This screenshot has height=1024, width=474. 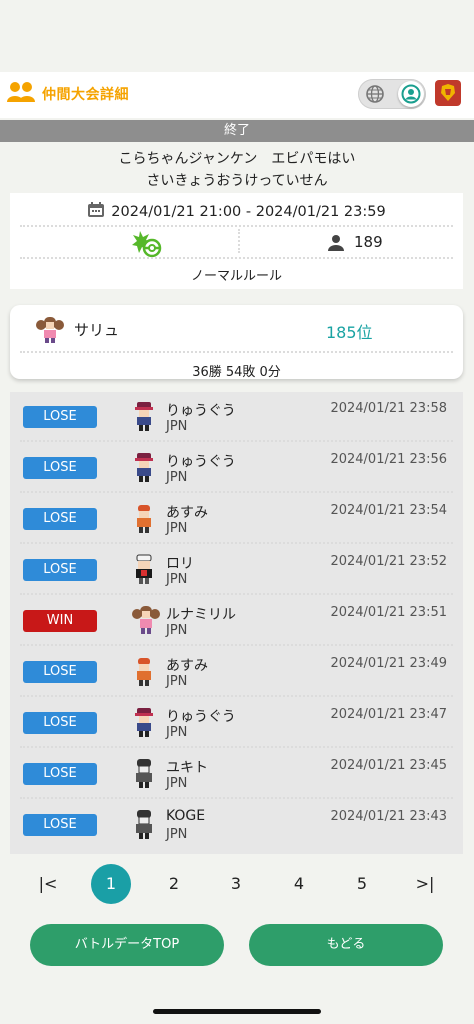 I want to click on status-badge: 終了, so click(x=237, y=131).